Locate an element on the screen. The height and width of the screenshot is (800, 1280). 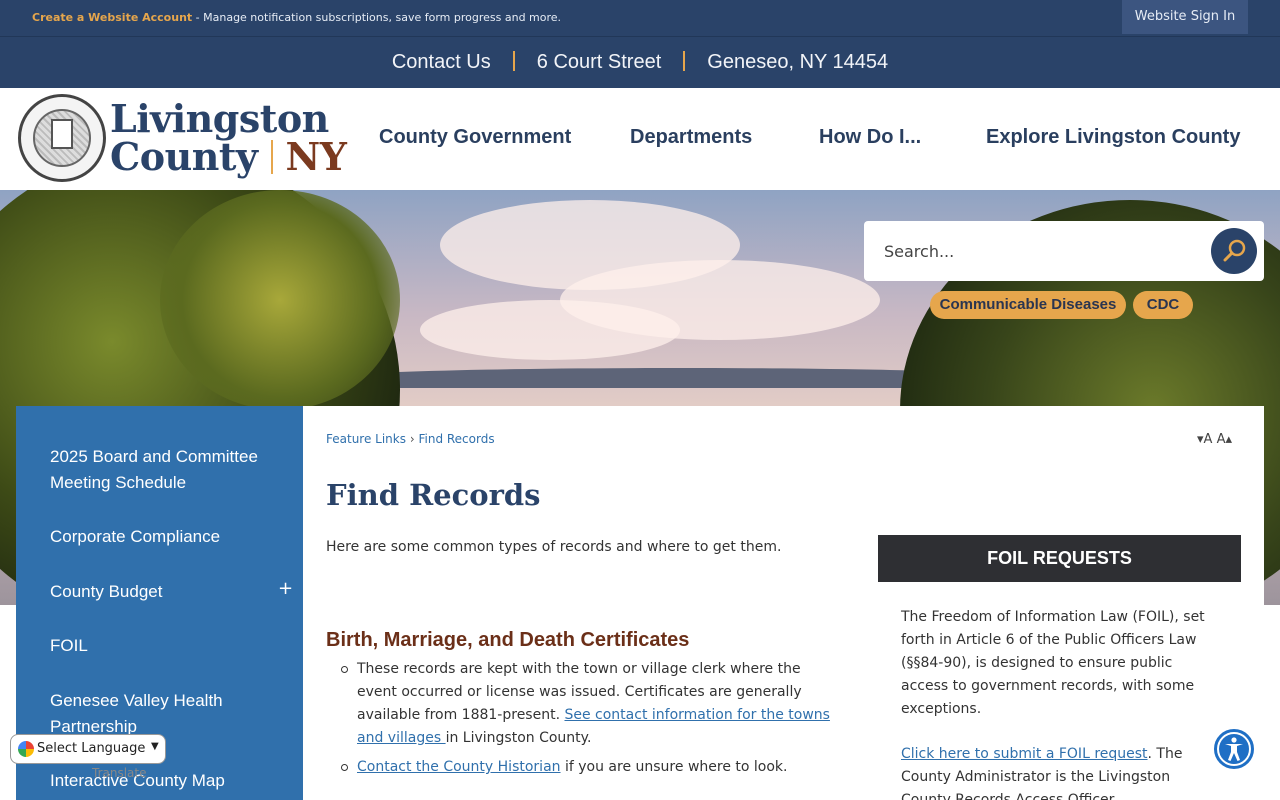
language-select: Select Language ▼ is located at coordinates (88, 749).